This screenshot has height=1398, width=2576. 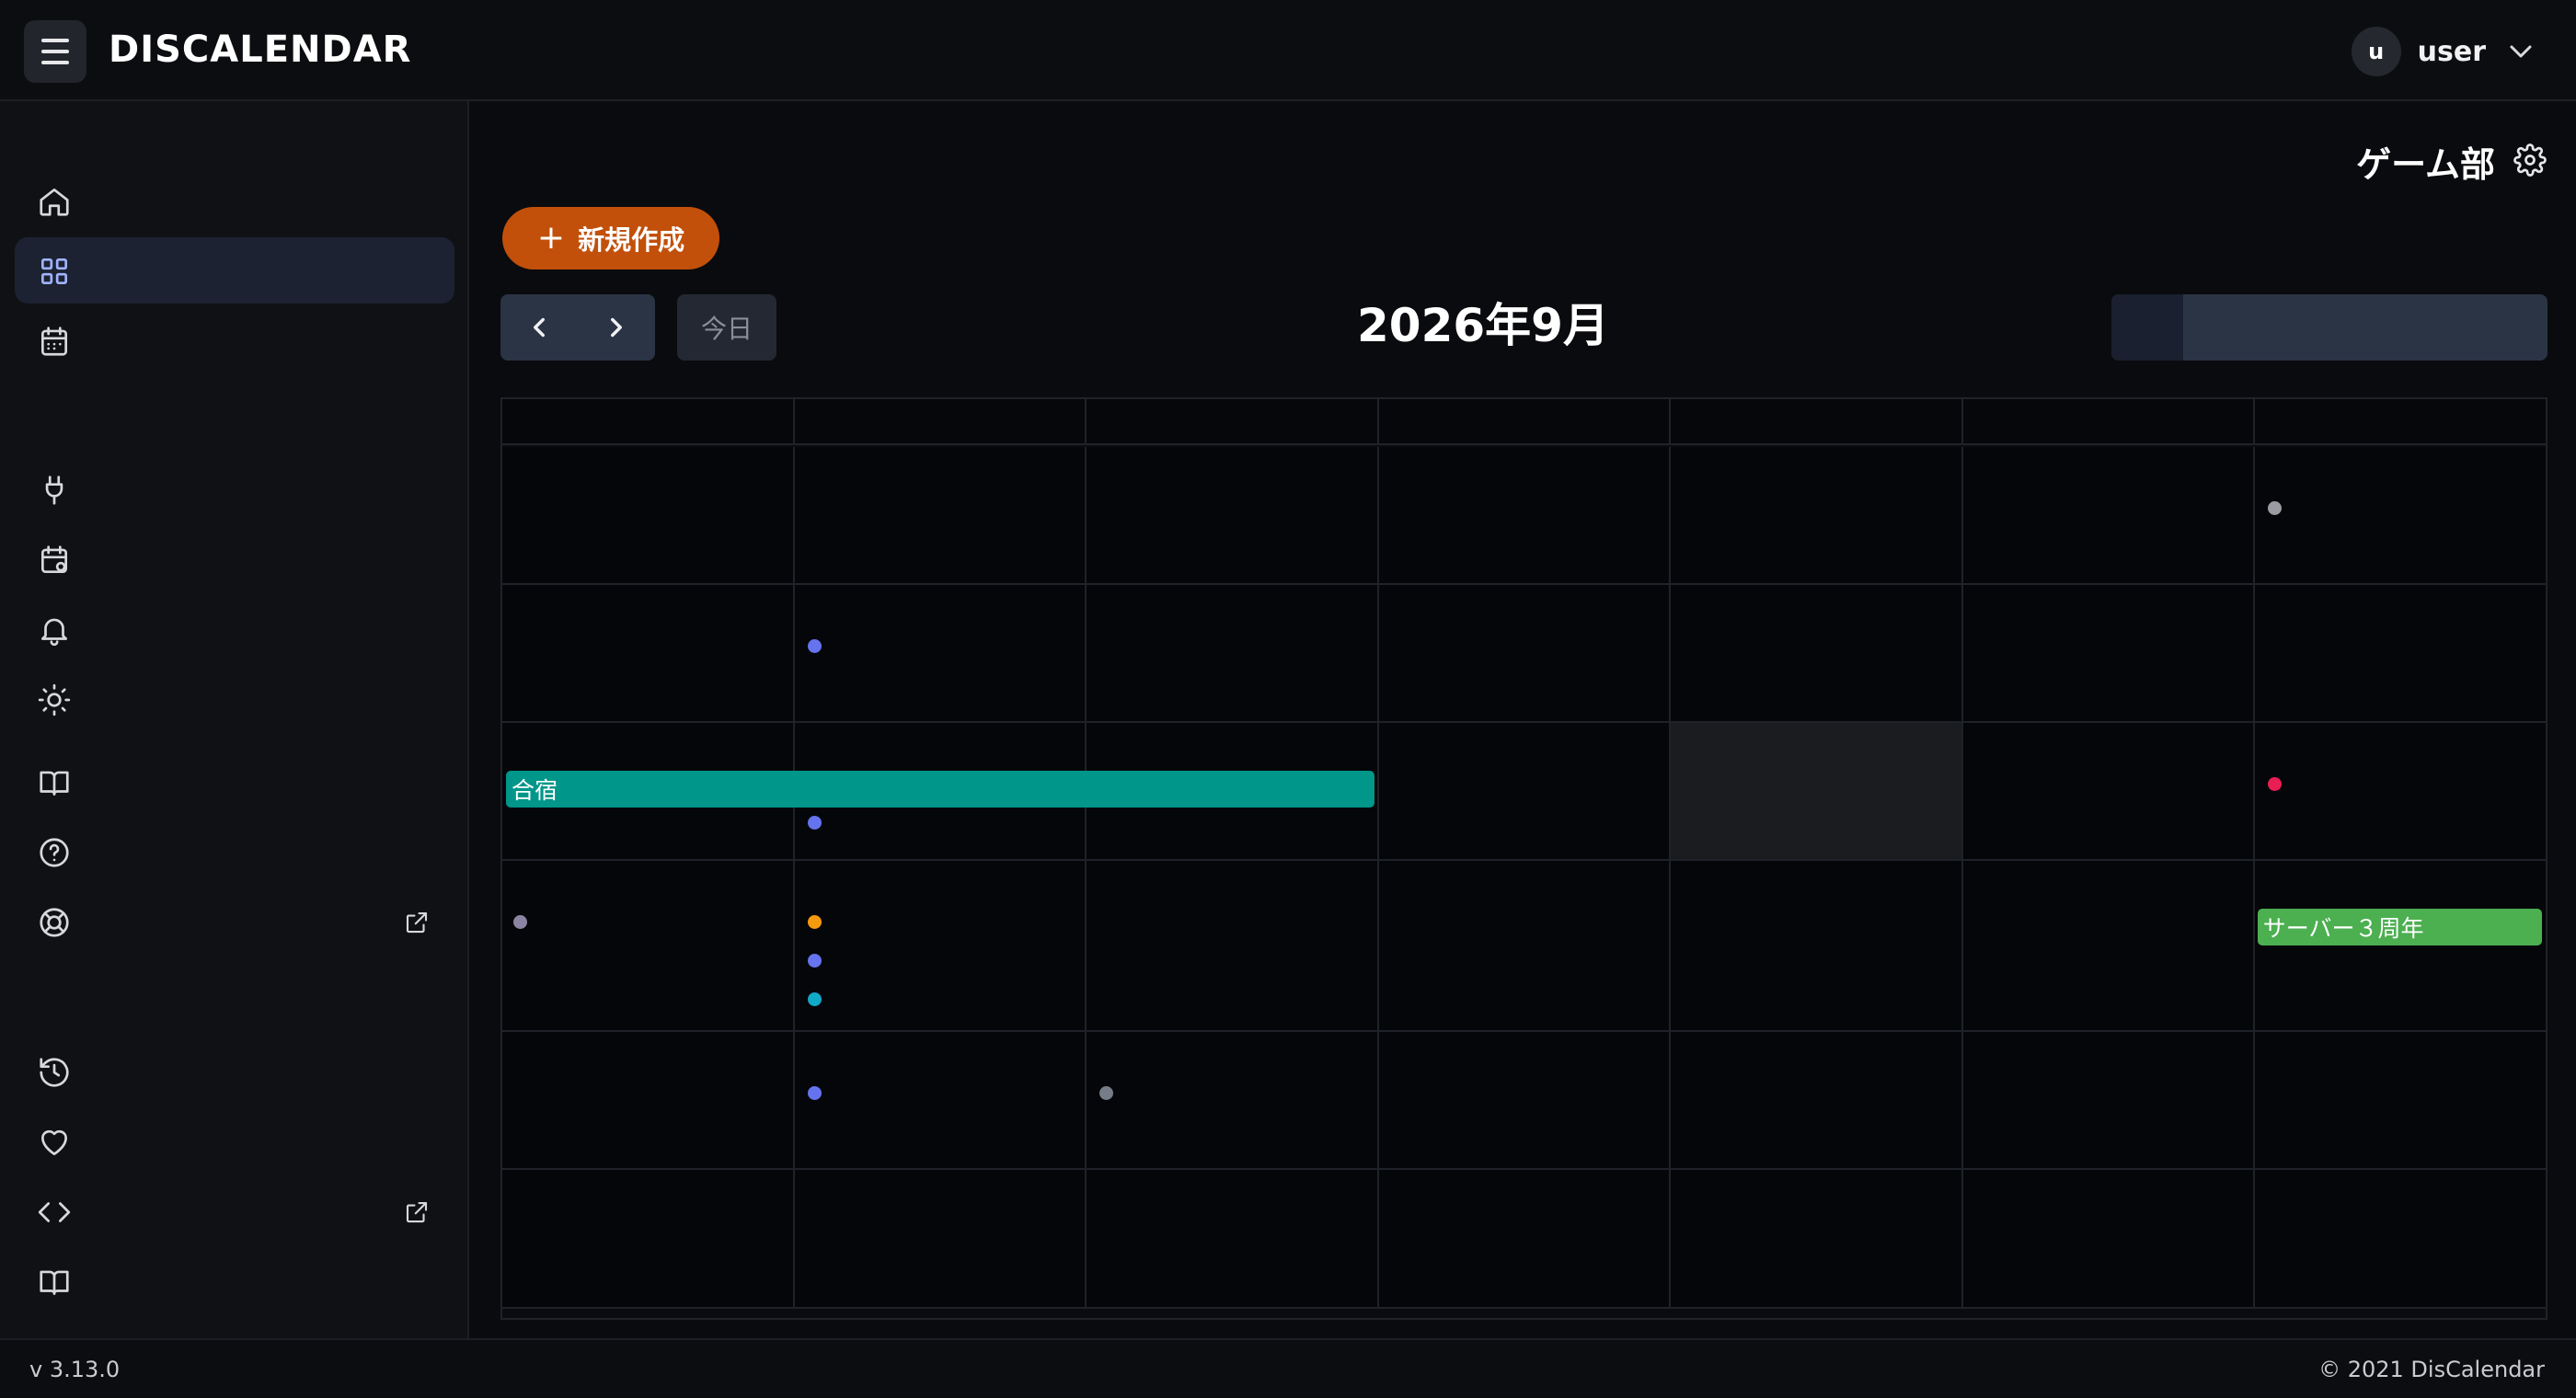 What do you see at coordinates (806, 885) in the screenshot?
I see `day-number` at bounding box center [806, 885].